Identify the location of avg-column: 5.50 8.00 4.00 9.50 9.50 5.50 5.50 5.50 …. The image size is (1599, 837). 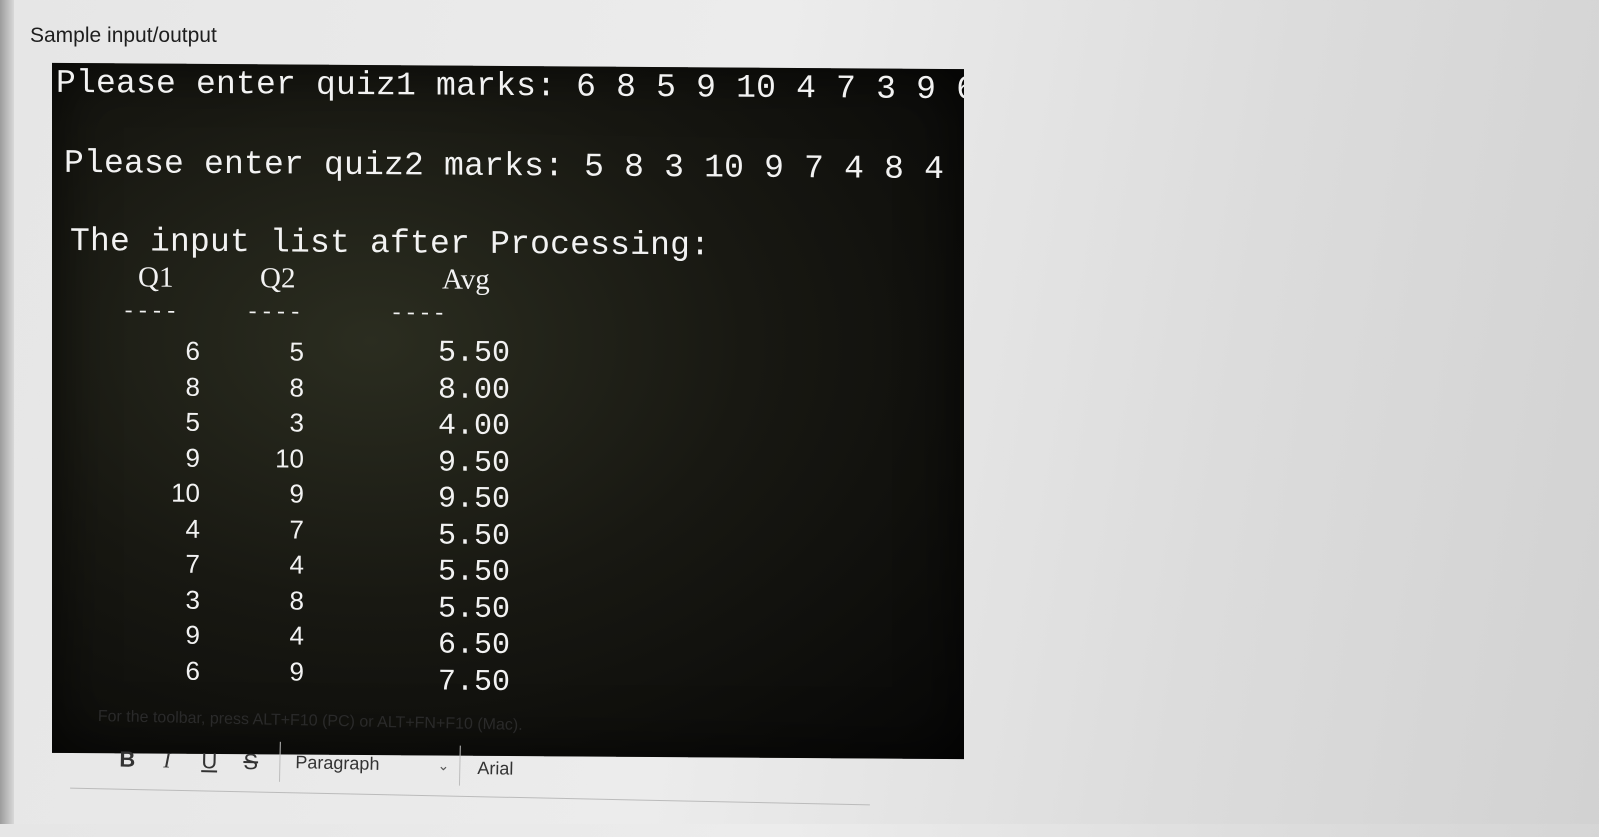
(460, 518).